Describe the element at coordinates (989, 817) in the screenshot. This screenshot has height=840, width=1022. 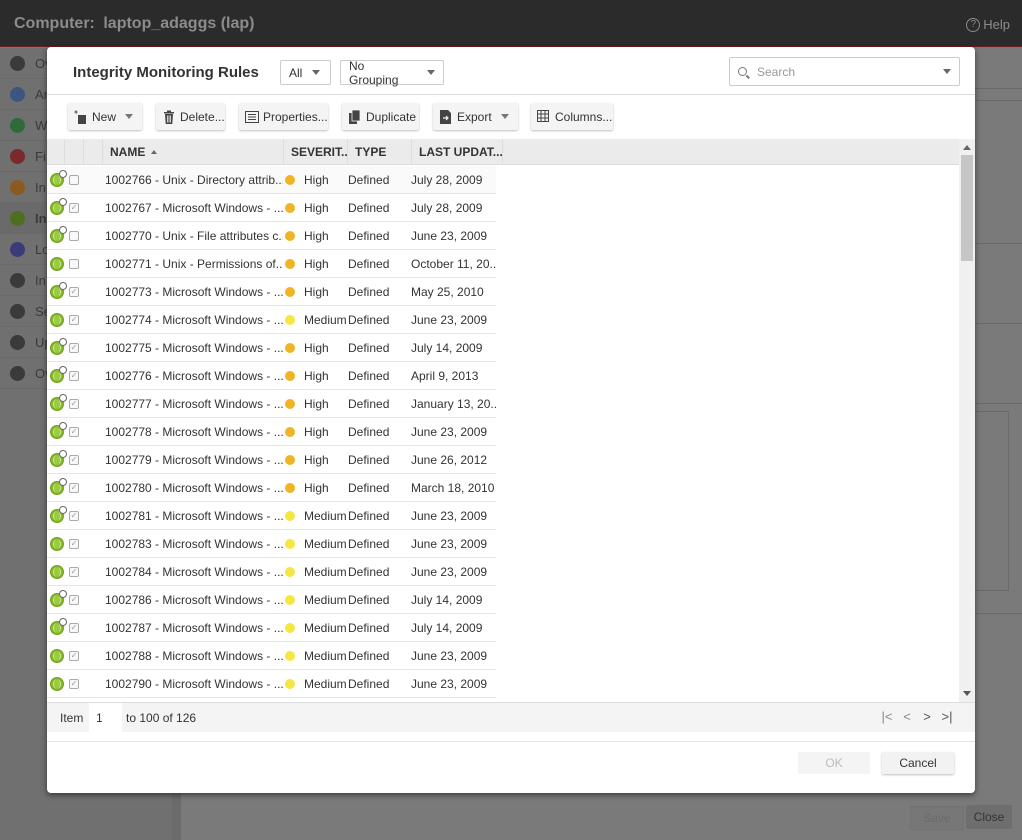
I see `background-close-button: Close` at that location.